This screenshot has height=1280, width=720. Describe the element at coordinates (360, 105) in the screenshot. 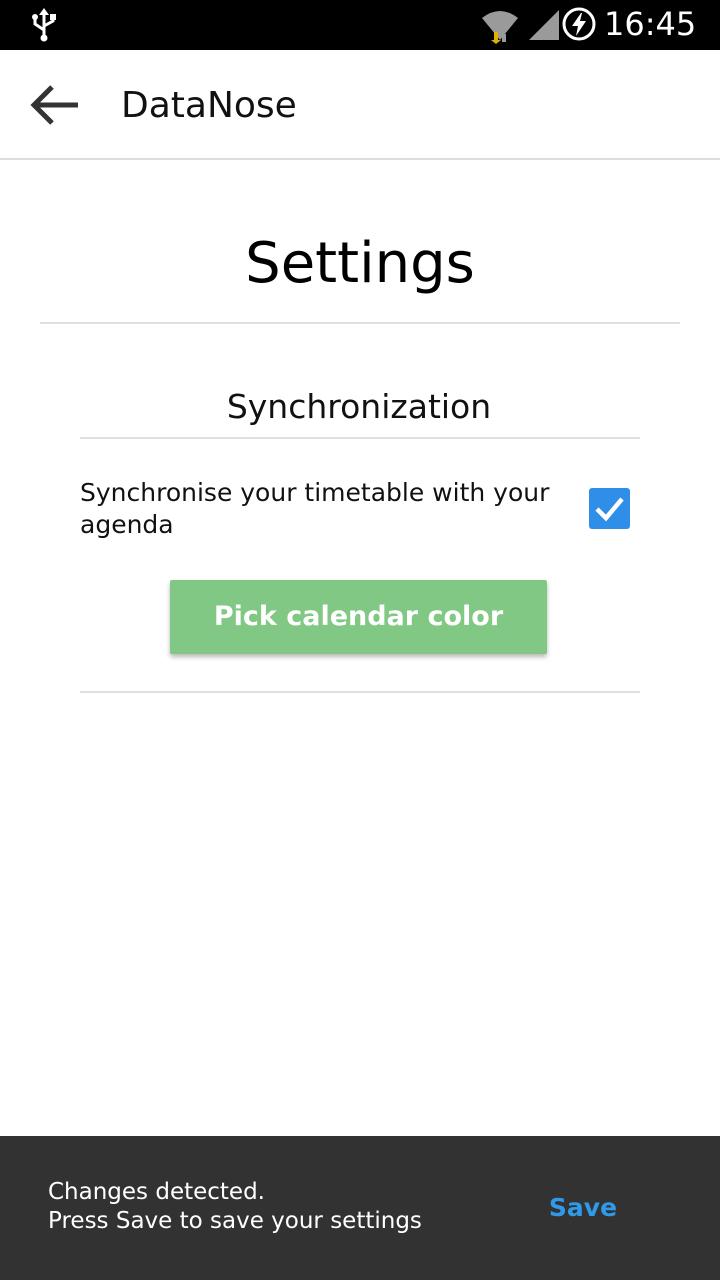

I see `app-bar: DataNose` at that location.